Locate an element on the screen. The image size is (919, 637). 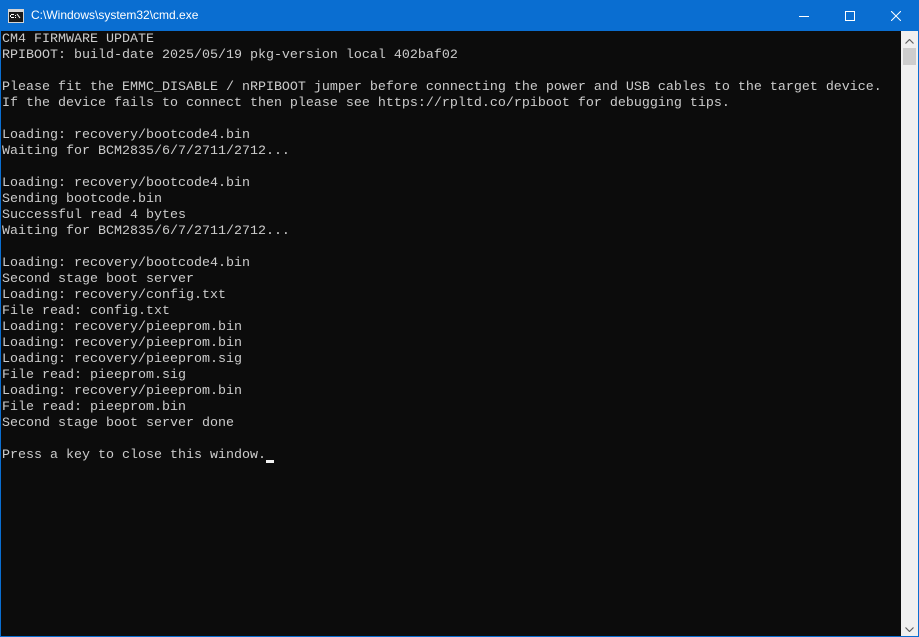
minimize-icon is located at coordinates (804, 16).